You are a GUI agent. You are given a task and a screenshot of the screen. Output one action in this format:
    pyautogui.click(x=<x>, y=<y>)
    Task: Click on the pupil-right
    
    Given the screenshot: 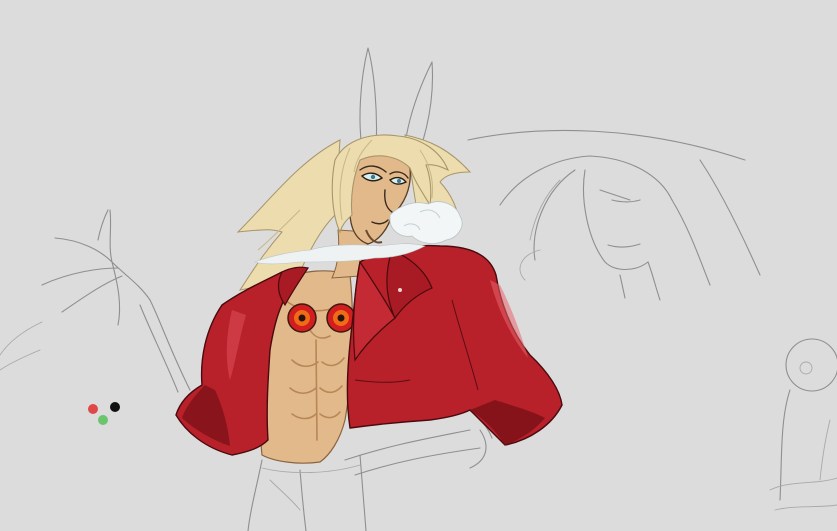 What is the action you would take?
    pyautogui.click(x=399, y=181)
    